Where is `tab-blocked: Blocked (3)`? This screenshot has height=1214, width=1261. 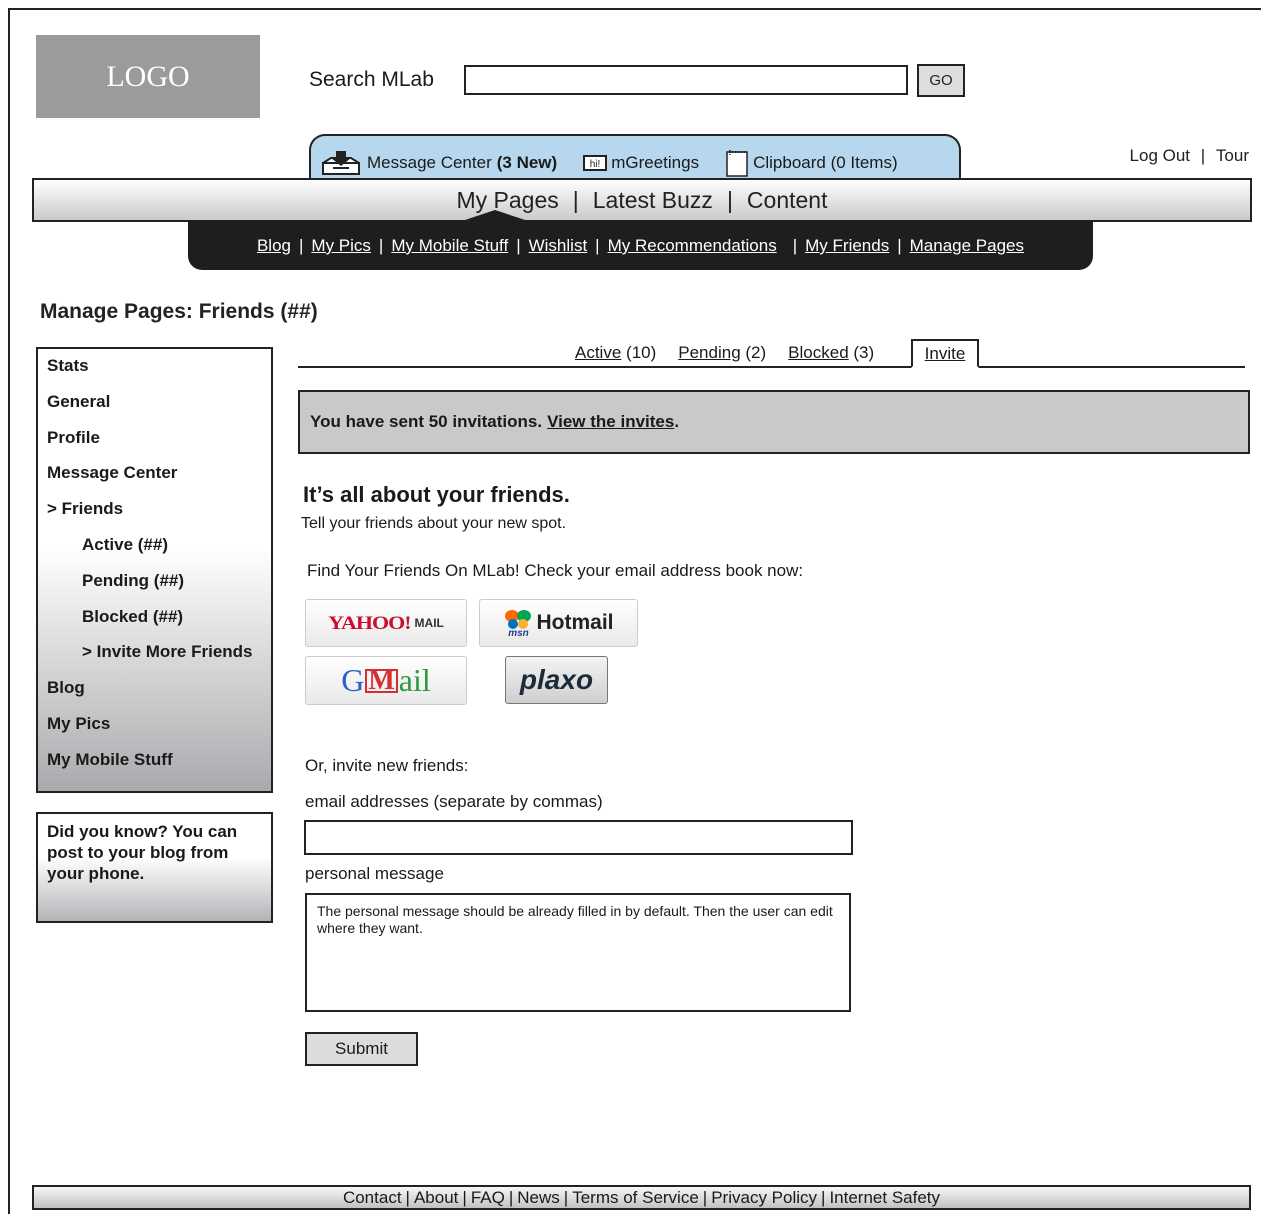
tab-blocked: Blocked (3) is located at coordinates (831, 353).